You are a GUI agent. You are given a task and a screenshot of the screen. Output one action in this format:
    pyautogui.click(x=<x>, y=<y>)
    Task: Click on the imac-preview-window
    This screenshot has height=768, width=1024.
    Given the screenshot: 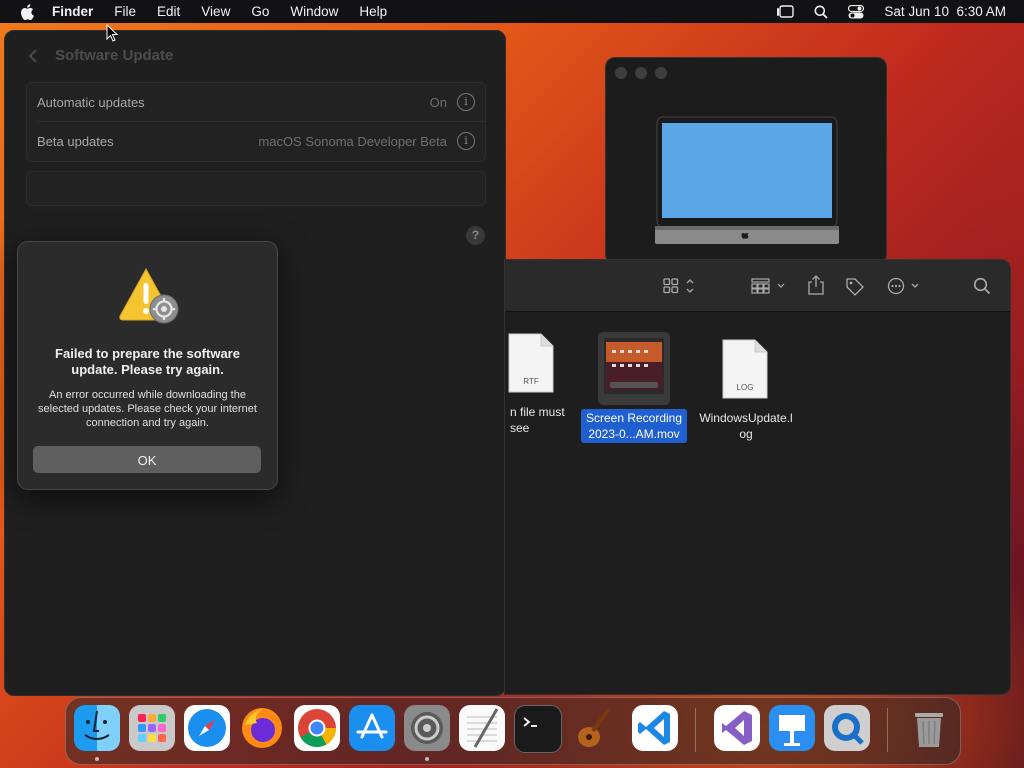 What is the action you would take?
    pyautogui.click(x=746, y=160)
    